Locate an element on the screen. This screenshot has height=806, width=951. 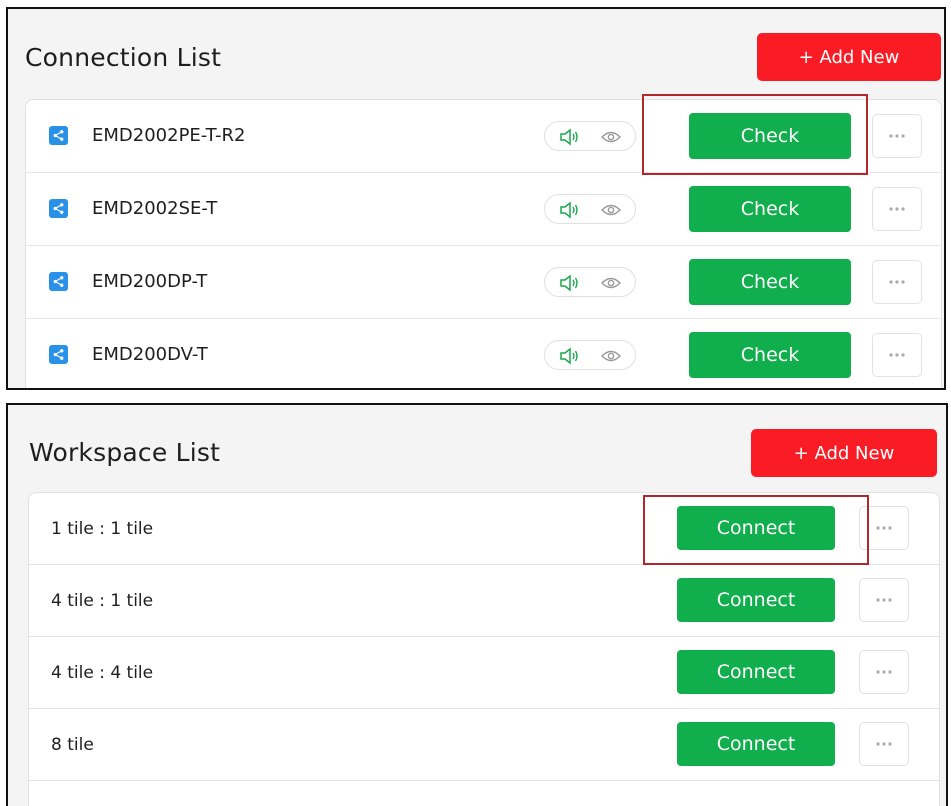
connection-name: EMD200DP-T is located at coordinates (150, 281).